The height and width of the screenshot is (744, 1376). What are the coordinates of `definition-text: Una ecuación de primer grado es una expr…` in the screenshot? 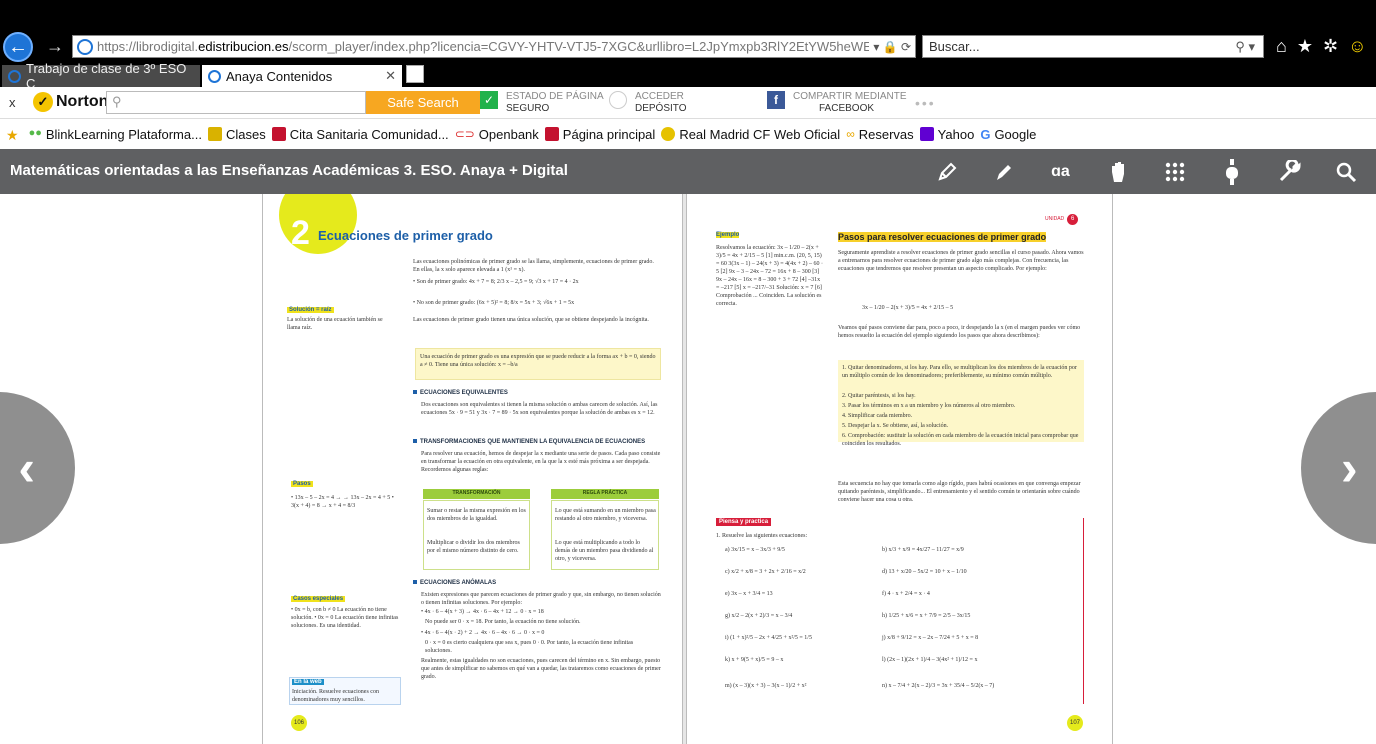 It's located at (538, 361).